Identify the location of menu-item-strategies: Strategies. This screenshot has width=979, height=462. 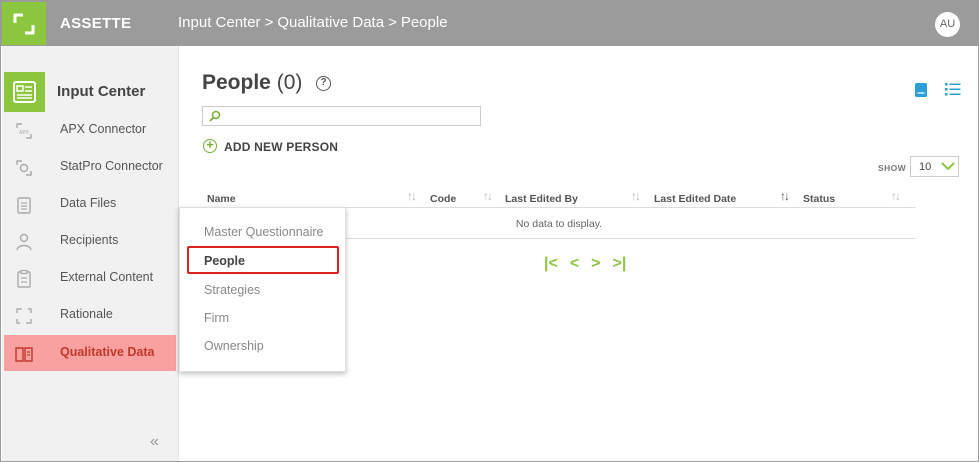
(232, 290).